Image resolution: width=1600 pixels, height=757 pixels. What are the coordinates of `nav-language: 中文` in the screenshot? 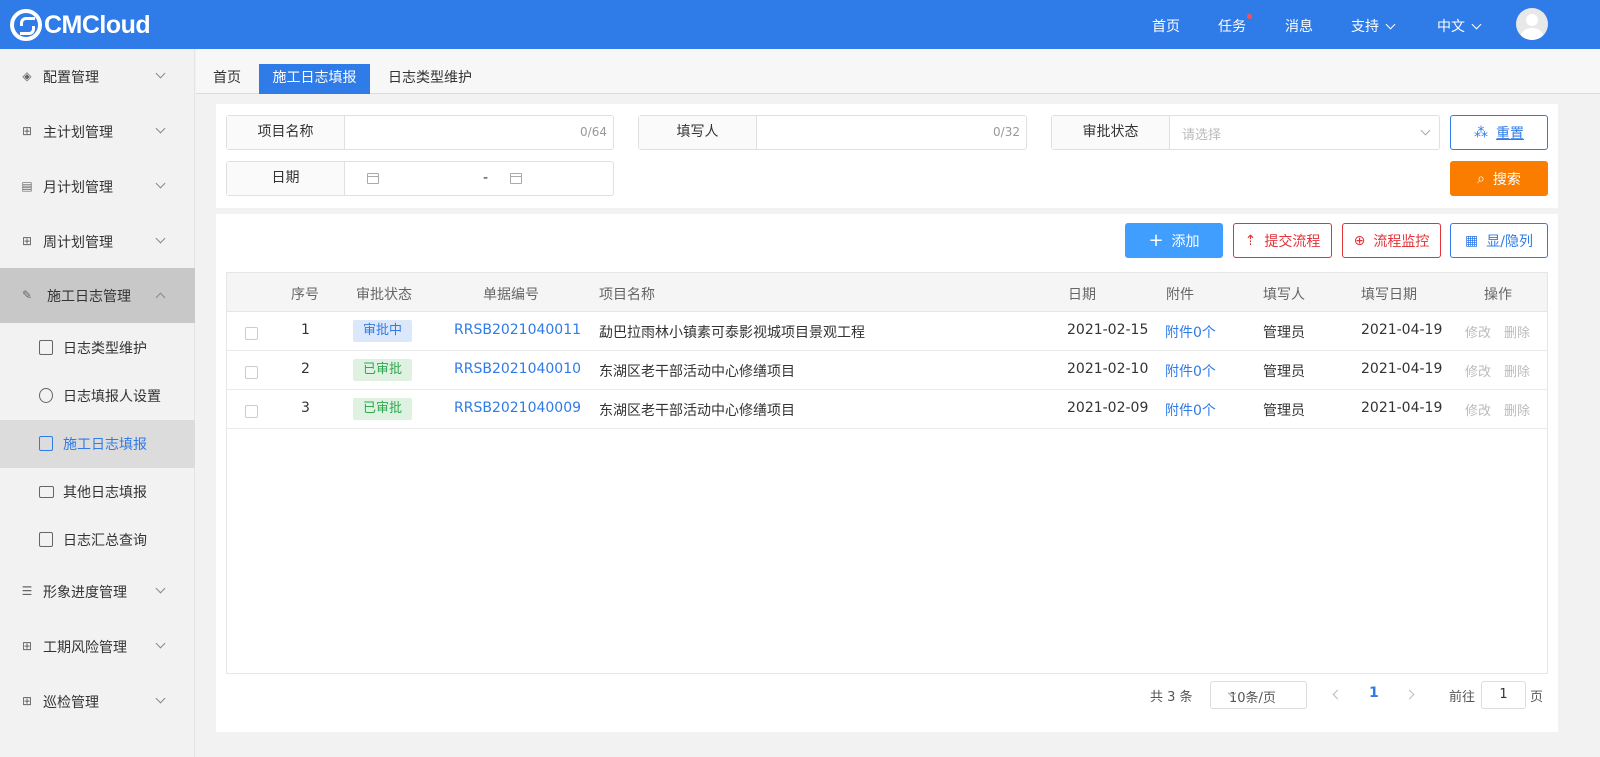 It's located at (1459, 26).